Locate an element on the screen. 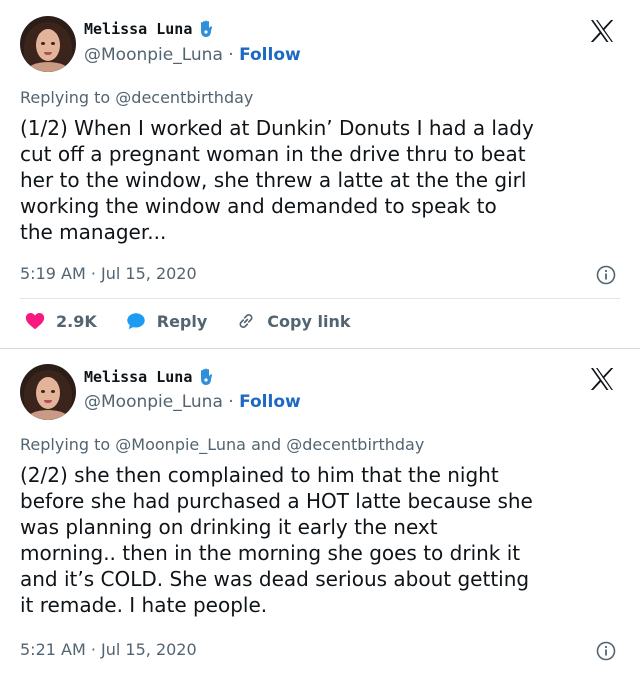 The image size is (640, 676). copy-link-label: Copy link is located at coordinates (309, 321).